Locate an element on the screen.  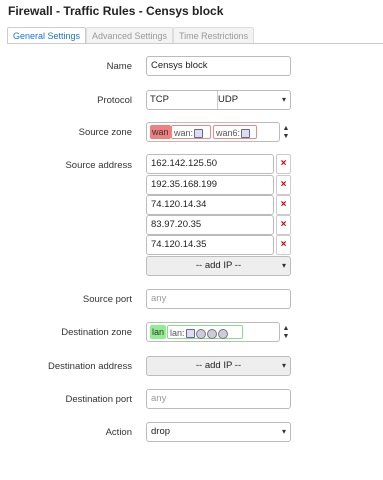
destination-port-label: Destination port is located at coordinates (98, 399).